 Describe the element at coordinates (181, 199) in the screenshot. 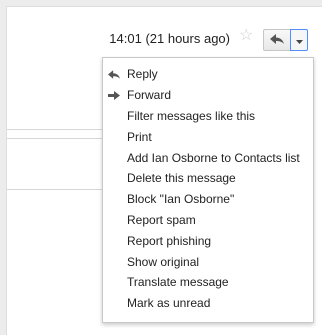

I see `menu-item-label: Block "Ian Osborne"` at that location.